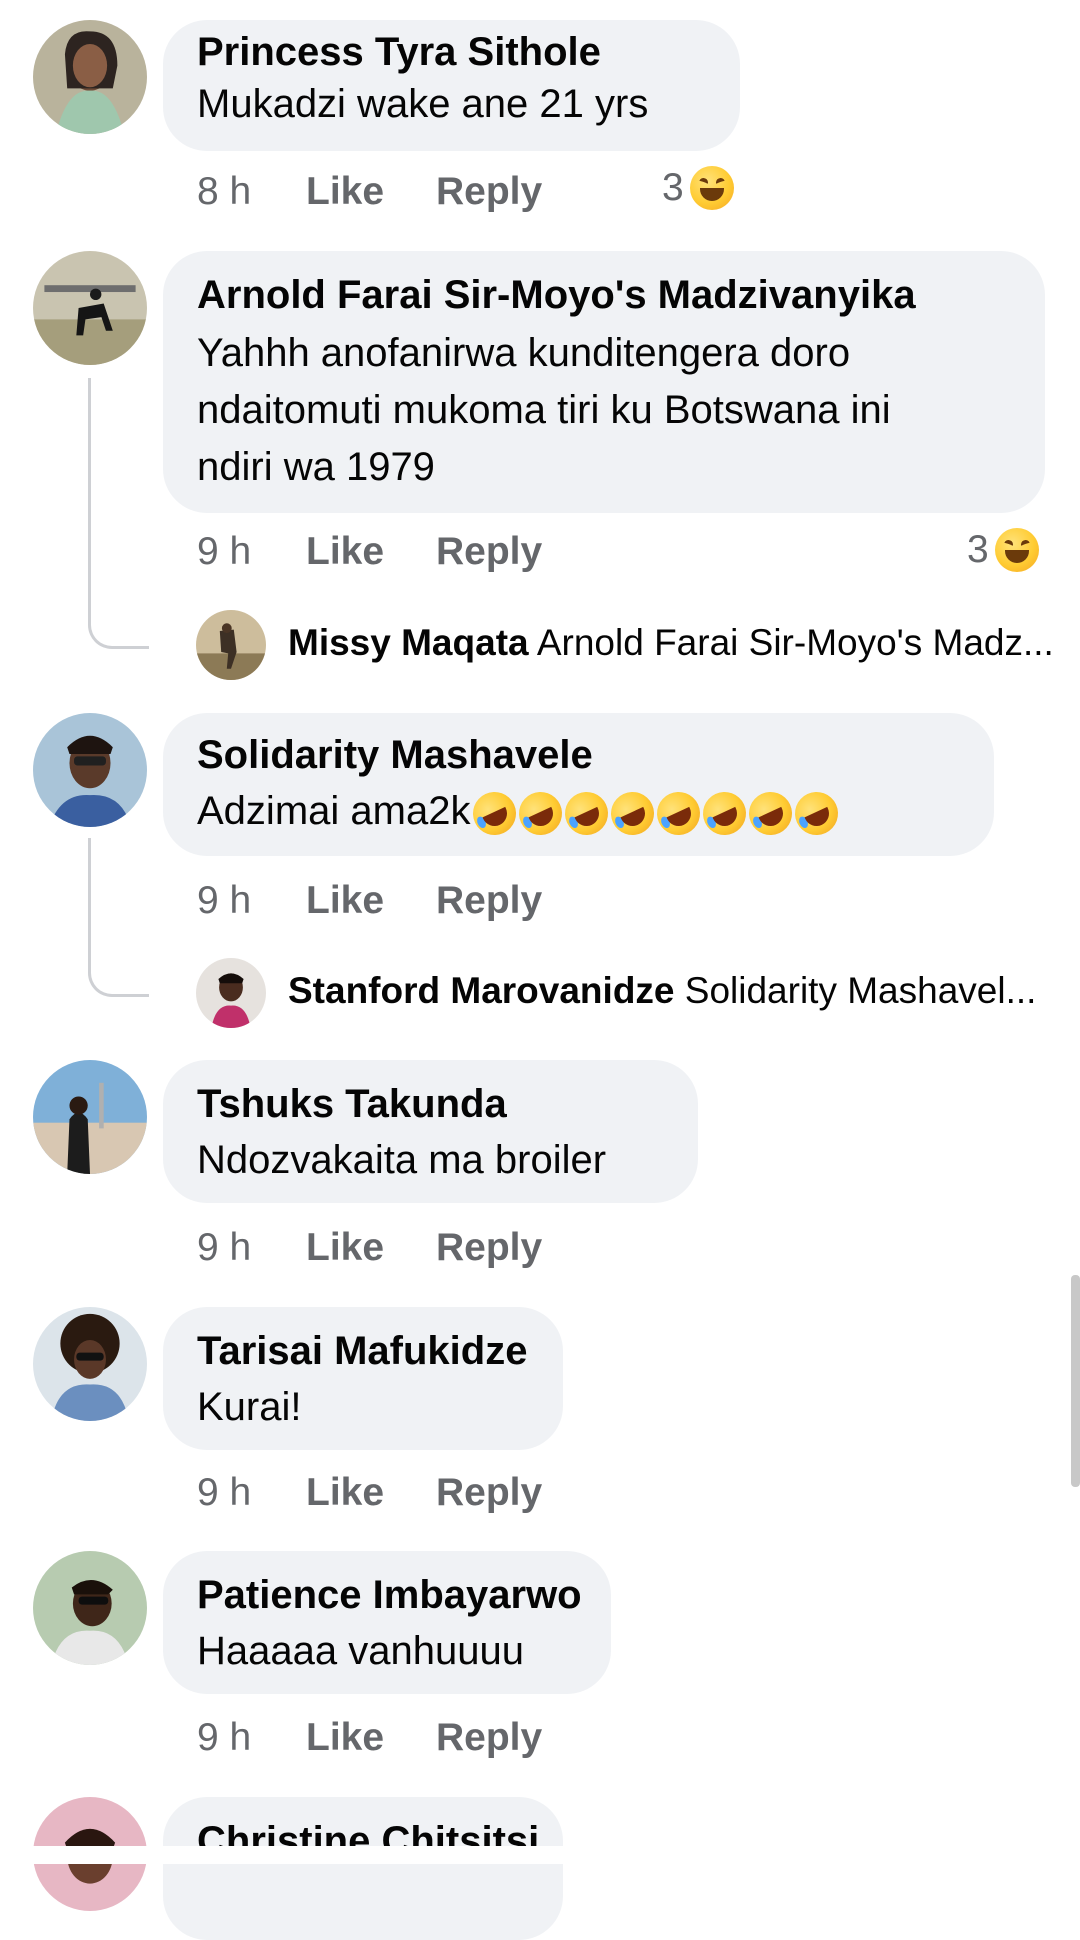  What do you see at coordinates (556, 295) in the screenshot?
I see `comment-author: Arnold Farai Sir-Moyo's Madzivanyika` at bounding box center [556, 295].